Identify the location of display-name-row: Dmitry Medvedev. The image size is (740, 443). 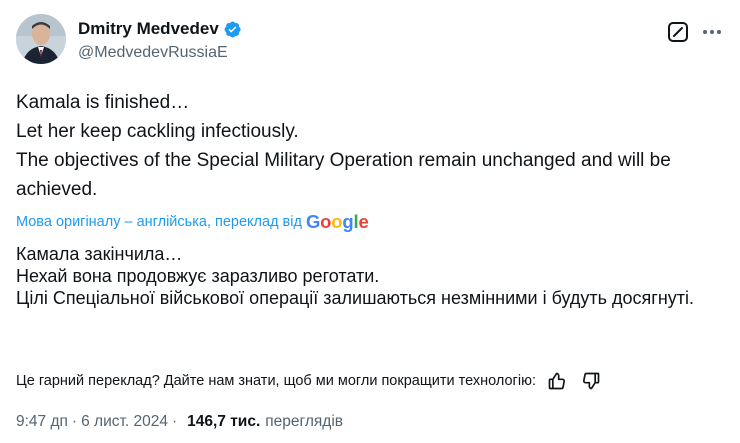
(160, 29).